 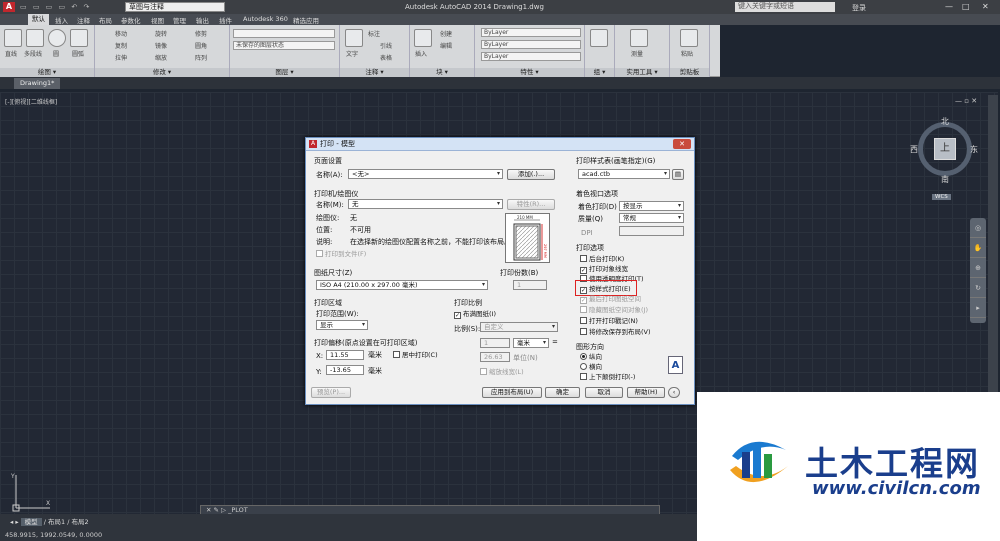 I want to click on showmotion-icon: ▸, so click(x=978, y=308).